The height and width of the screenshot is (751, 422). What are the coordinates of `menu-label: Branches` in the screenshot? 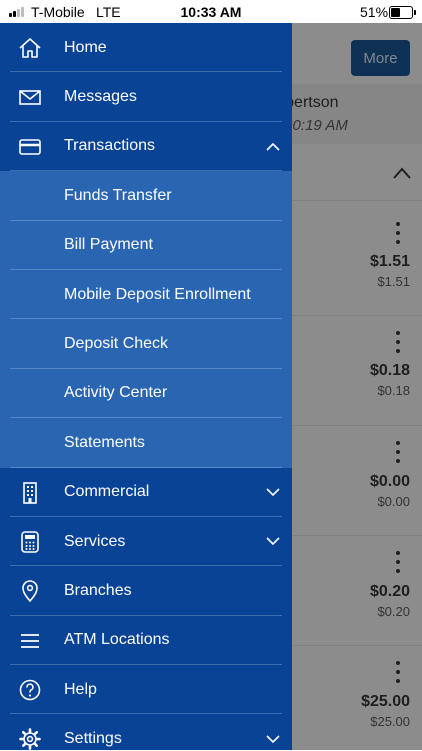 It's located at (98, 590).